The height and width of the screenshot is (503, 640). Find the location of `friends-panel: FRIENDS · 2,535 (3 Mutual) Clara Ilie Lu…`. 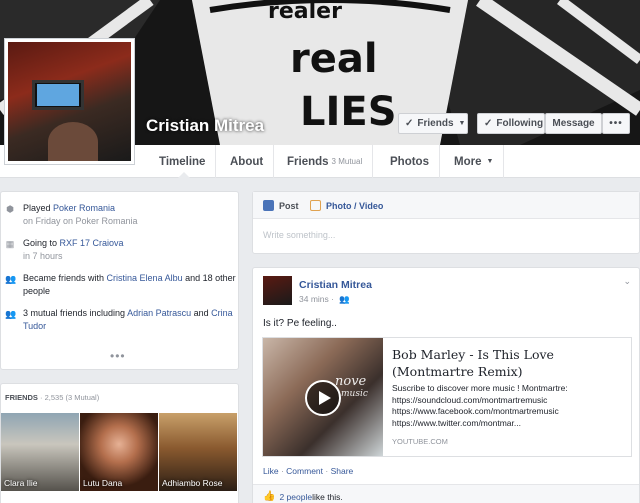

friends-panel: FRIENDS · 2,535 (3 Mutual) Clara Ilie Lu… is located at coordinates (119, 443).